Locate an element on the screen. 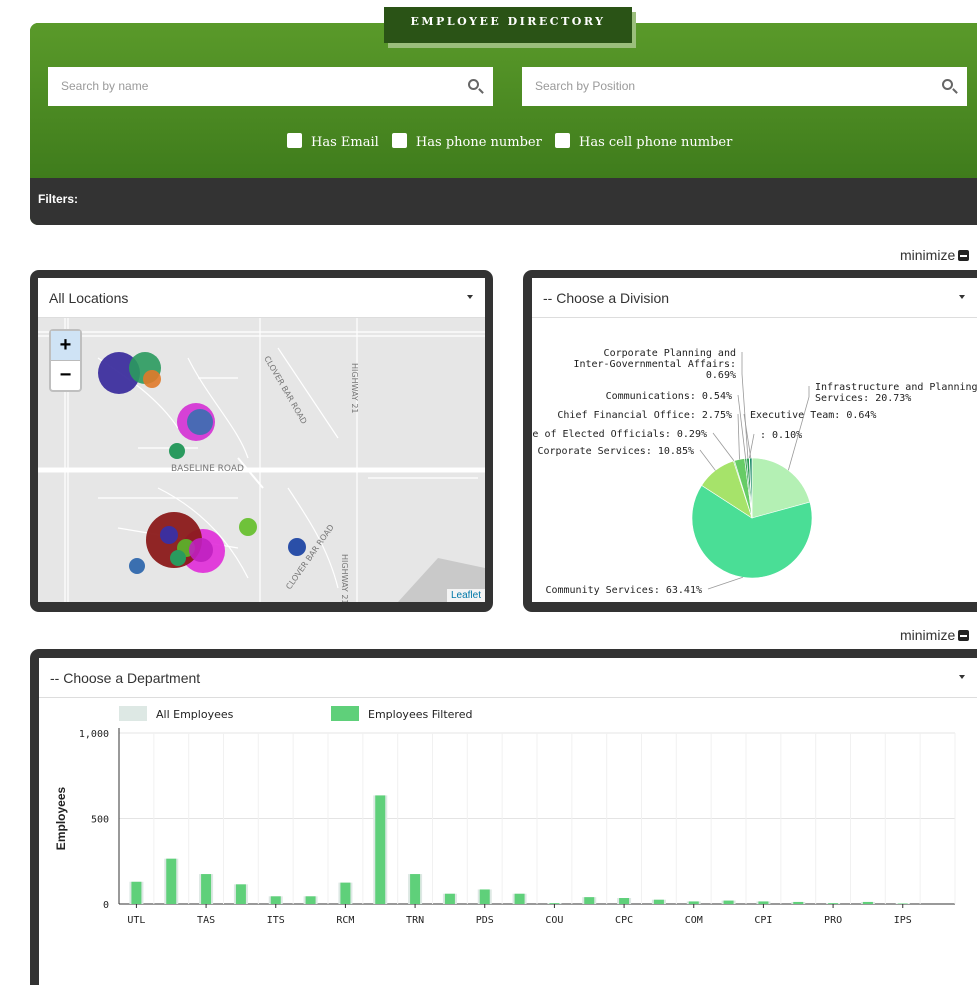 Image resolution: width=977 pixels, height=985 pixels. pie-label: Office of Elected Officials: 0.29% is located at coordinates (619, 434).